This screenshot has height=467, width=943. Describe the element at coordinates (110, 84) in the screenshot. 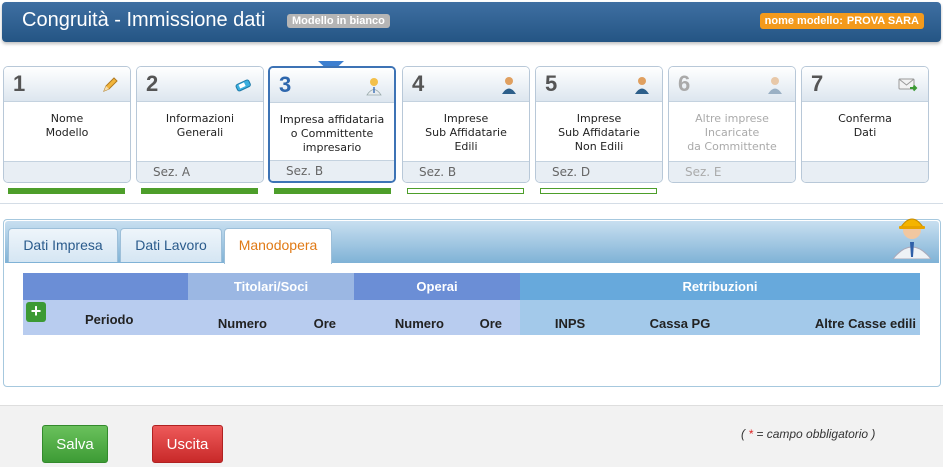

I see `pencil-icon` at that location.